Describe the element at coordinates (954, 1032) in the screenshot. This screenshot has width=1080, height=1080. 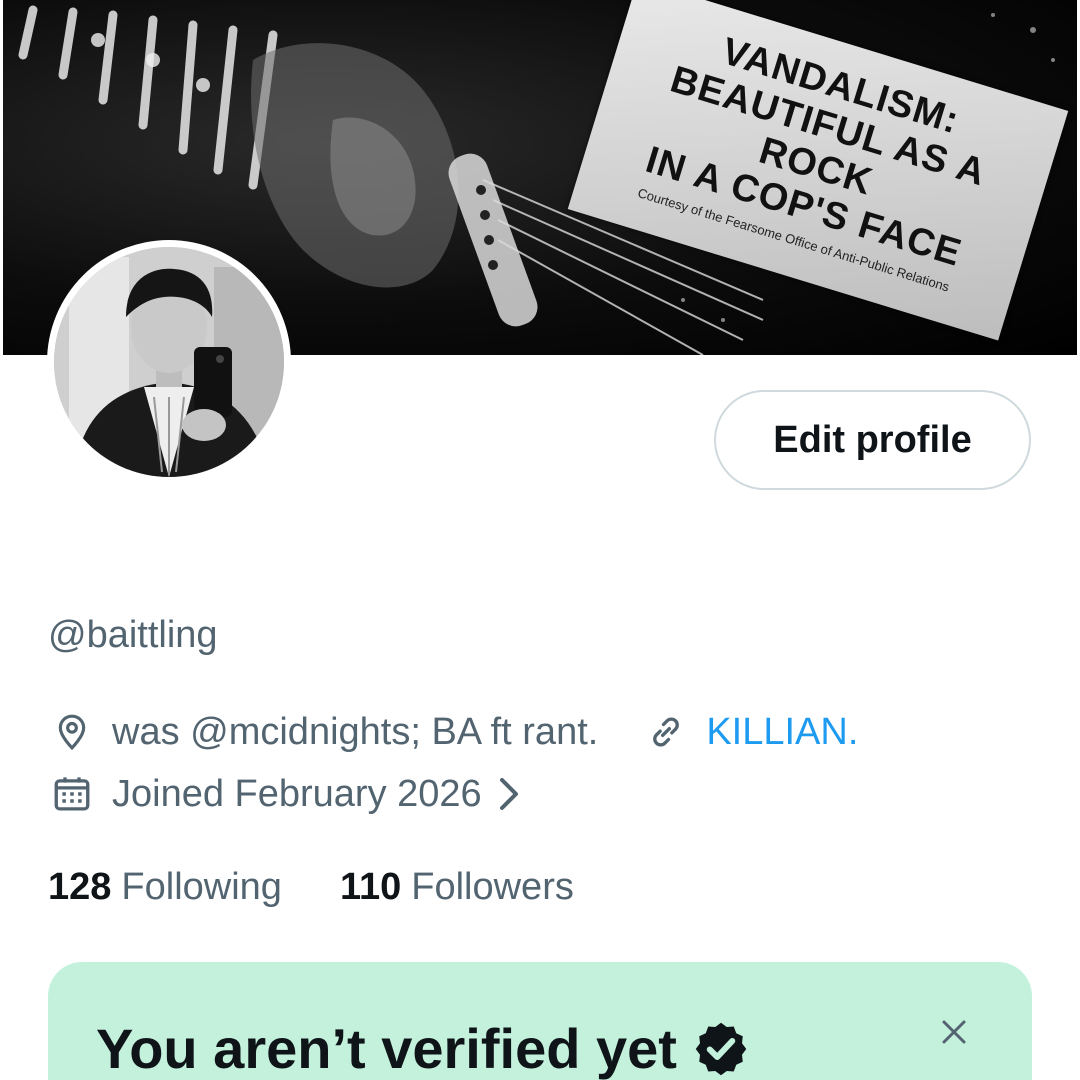
I see `close-icon` at that location.